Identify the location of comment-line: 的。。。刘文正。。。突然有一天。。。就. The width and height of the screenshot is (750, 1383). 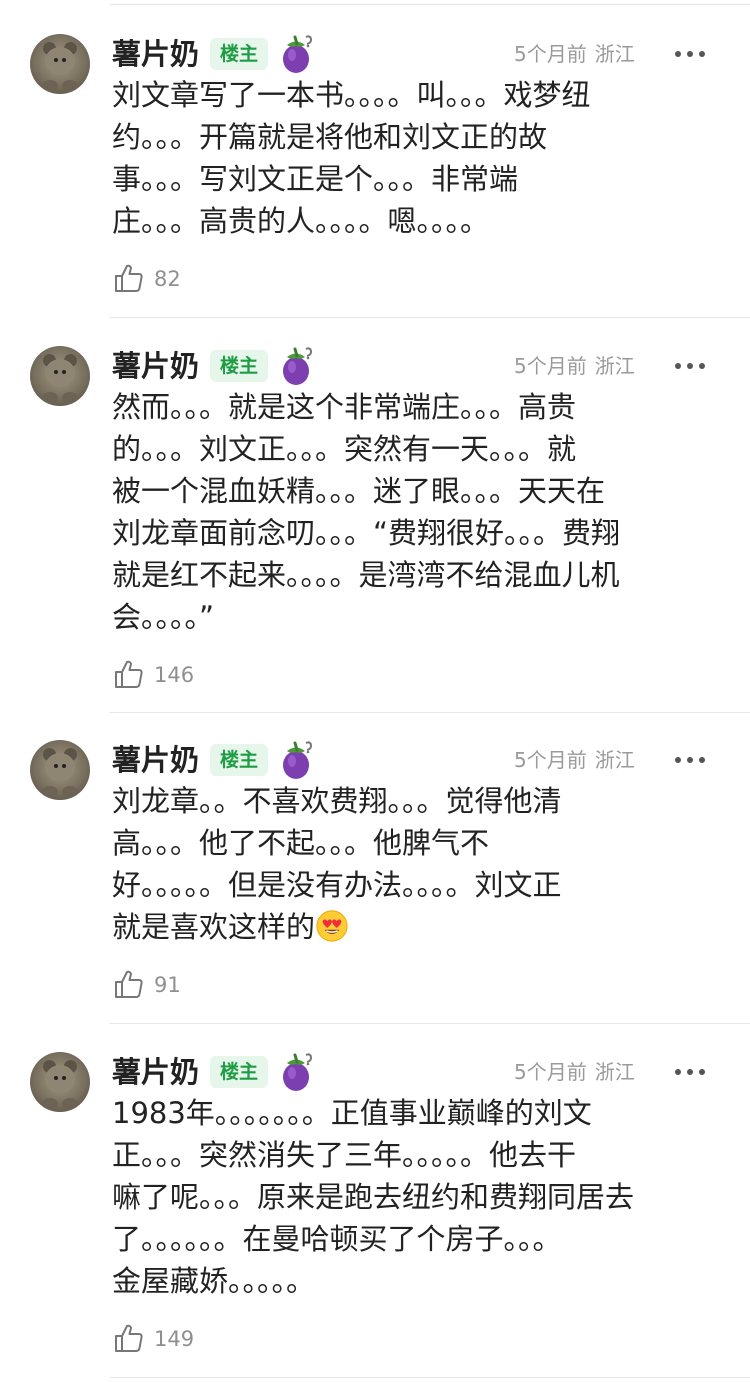
(344, 449).